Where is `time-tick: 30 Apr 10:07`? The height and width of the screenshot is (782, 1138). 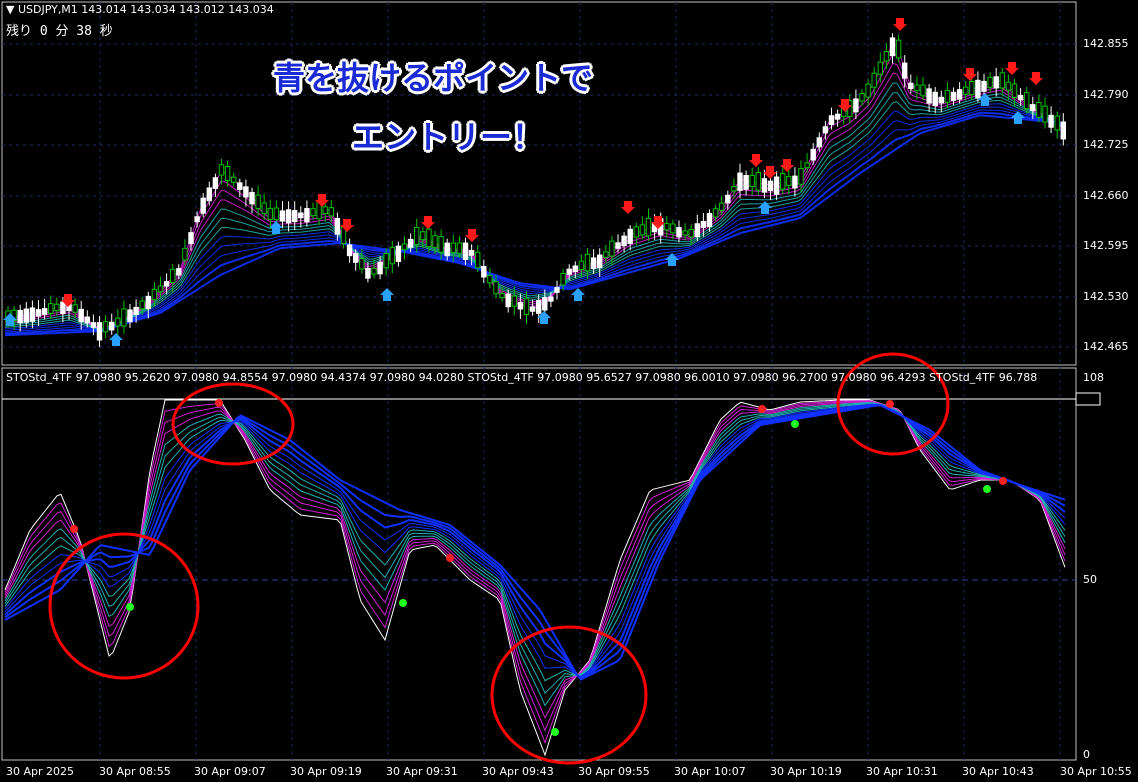
time-tick: 30 Apr 10:07 is located at coordinates (710, 771).